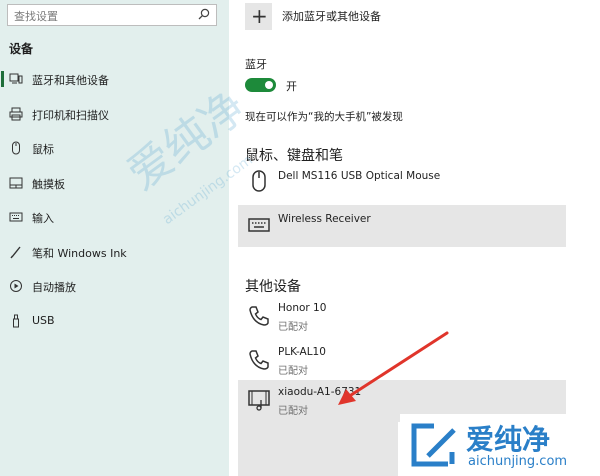 The height and width of the screenshot is (476, 600). What do you see at coordinates (79, 253) in the screenshot?
I see `sidebar-item-label: 笔和 Windows Ink` at bounding box center [79, 253].